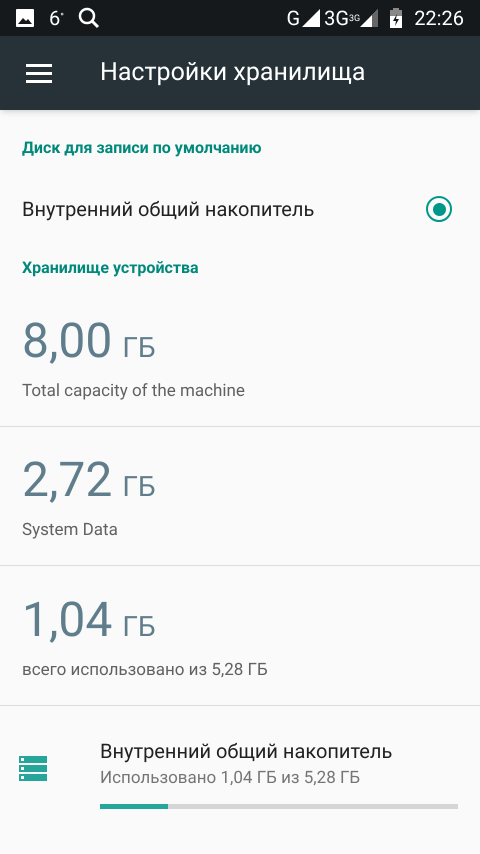  I want to click on storage-volume-item: Внутренний общий накопитель Использовано 1,04 ГБ из 5,28 ГБ, so click(240, 765).